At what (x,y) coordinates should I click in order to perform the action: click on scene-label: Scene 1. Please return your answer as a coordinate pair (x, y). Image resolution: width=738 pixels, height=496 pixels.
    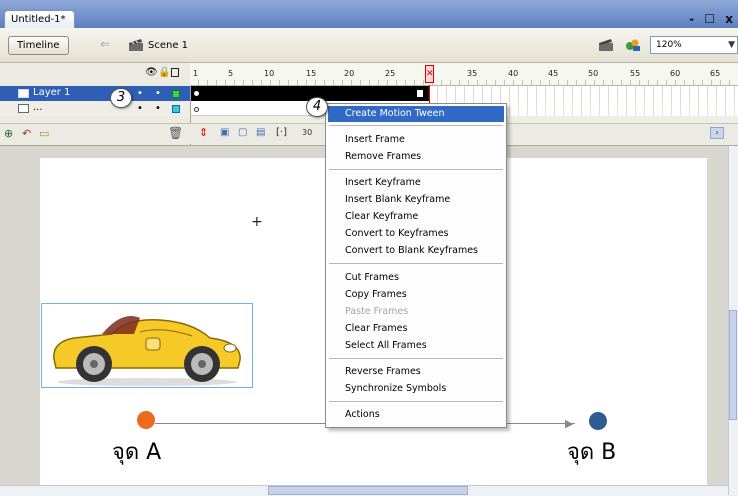
    Looking at the image, I should click on (168, 45).